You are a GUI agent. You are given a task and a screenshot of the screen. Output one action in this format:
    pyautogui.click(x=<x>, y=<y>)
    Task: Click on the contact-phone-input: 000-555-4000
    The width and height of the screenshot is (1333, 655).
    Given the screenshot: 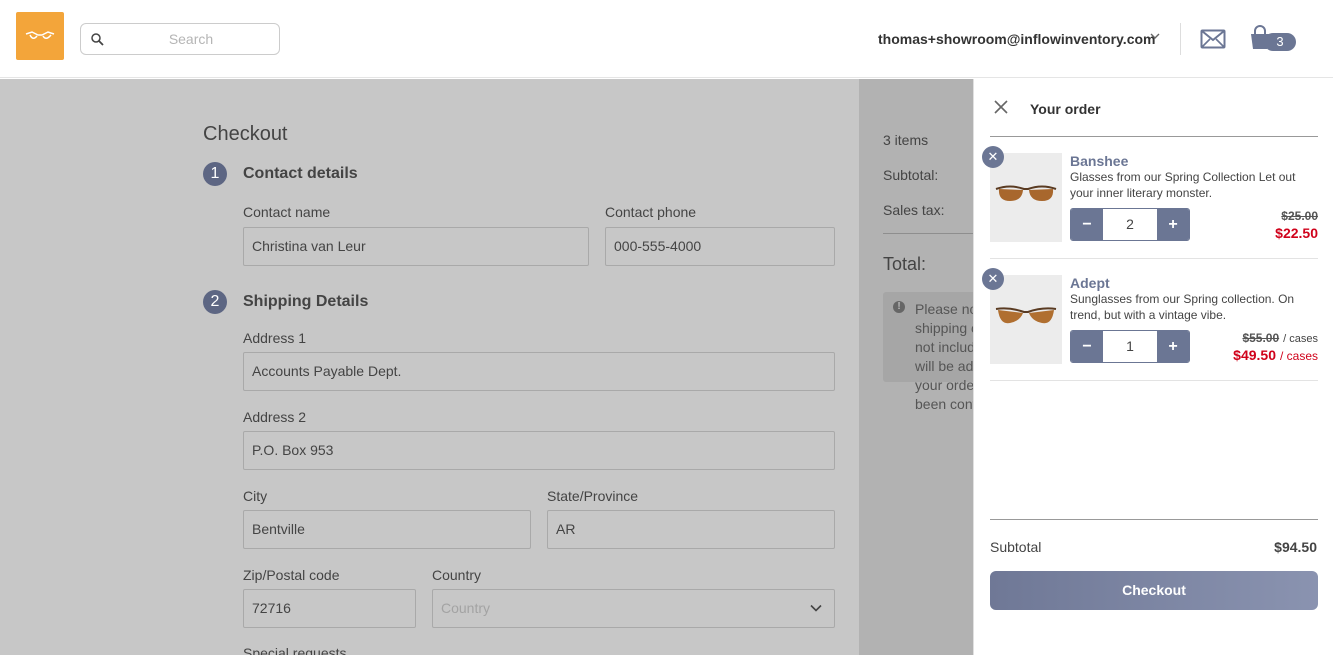 What is the action you would take?
    pyautogui.click(x=720, y=246)
    